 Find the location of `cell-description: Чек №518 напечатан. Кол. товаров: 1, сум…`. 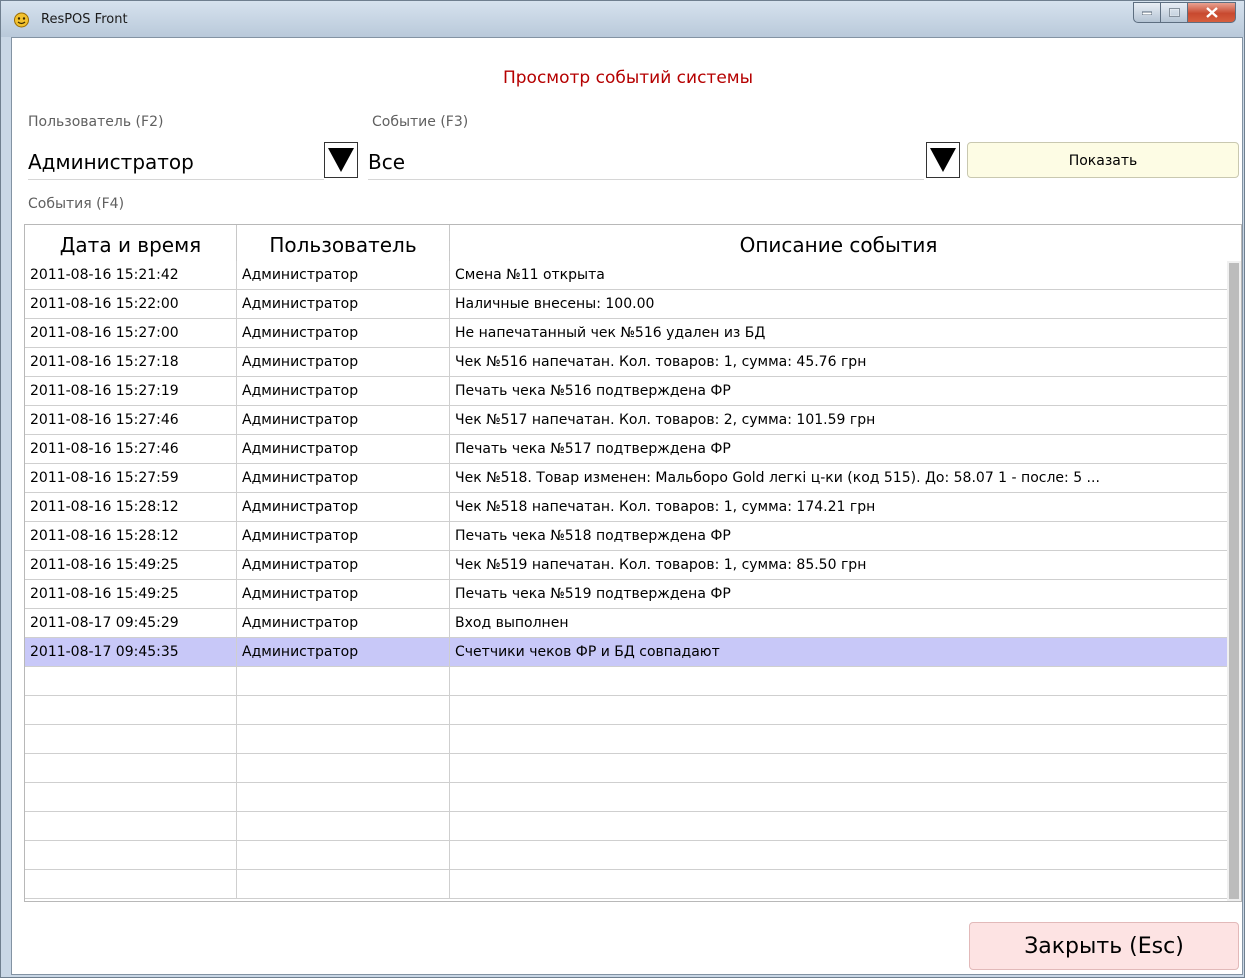

cell-description: Чек №518 напечатан. Кол. товаров: 1, сум… is located at coordinates (665, 507).